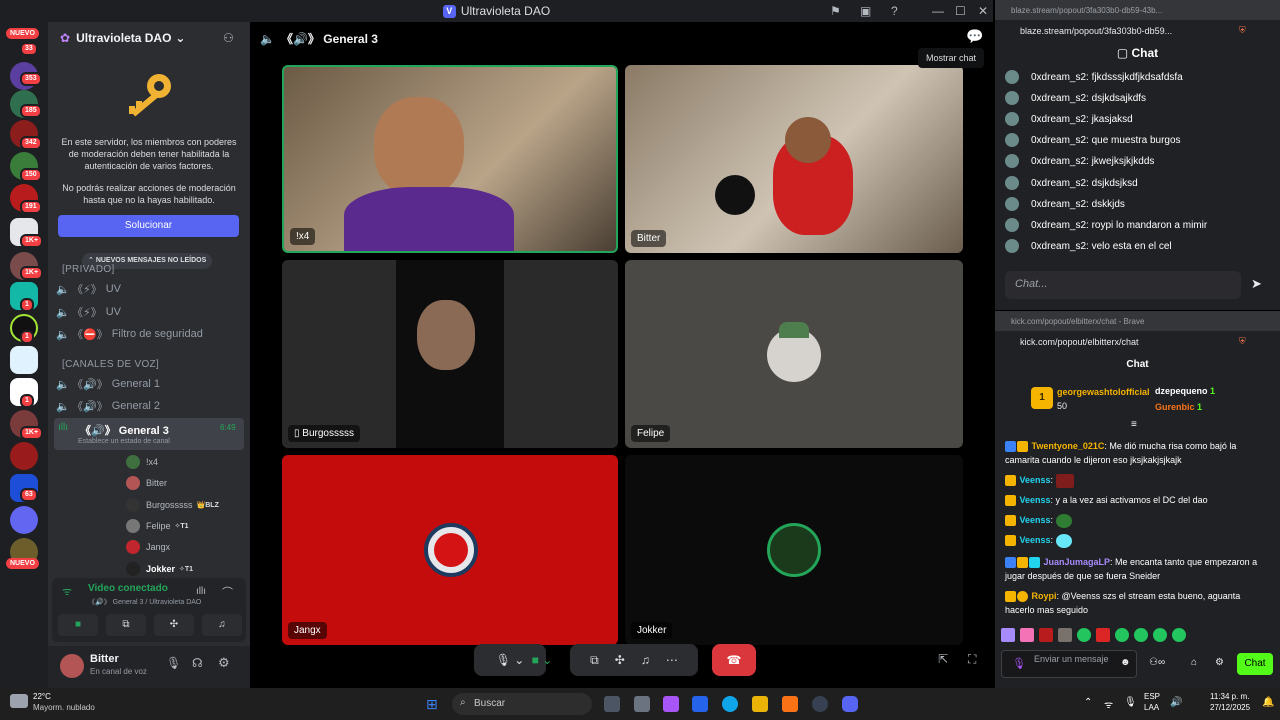  I want to click on voice-user: Jokker ✧T1, so click(159, 569).